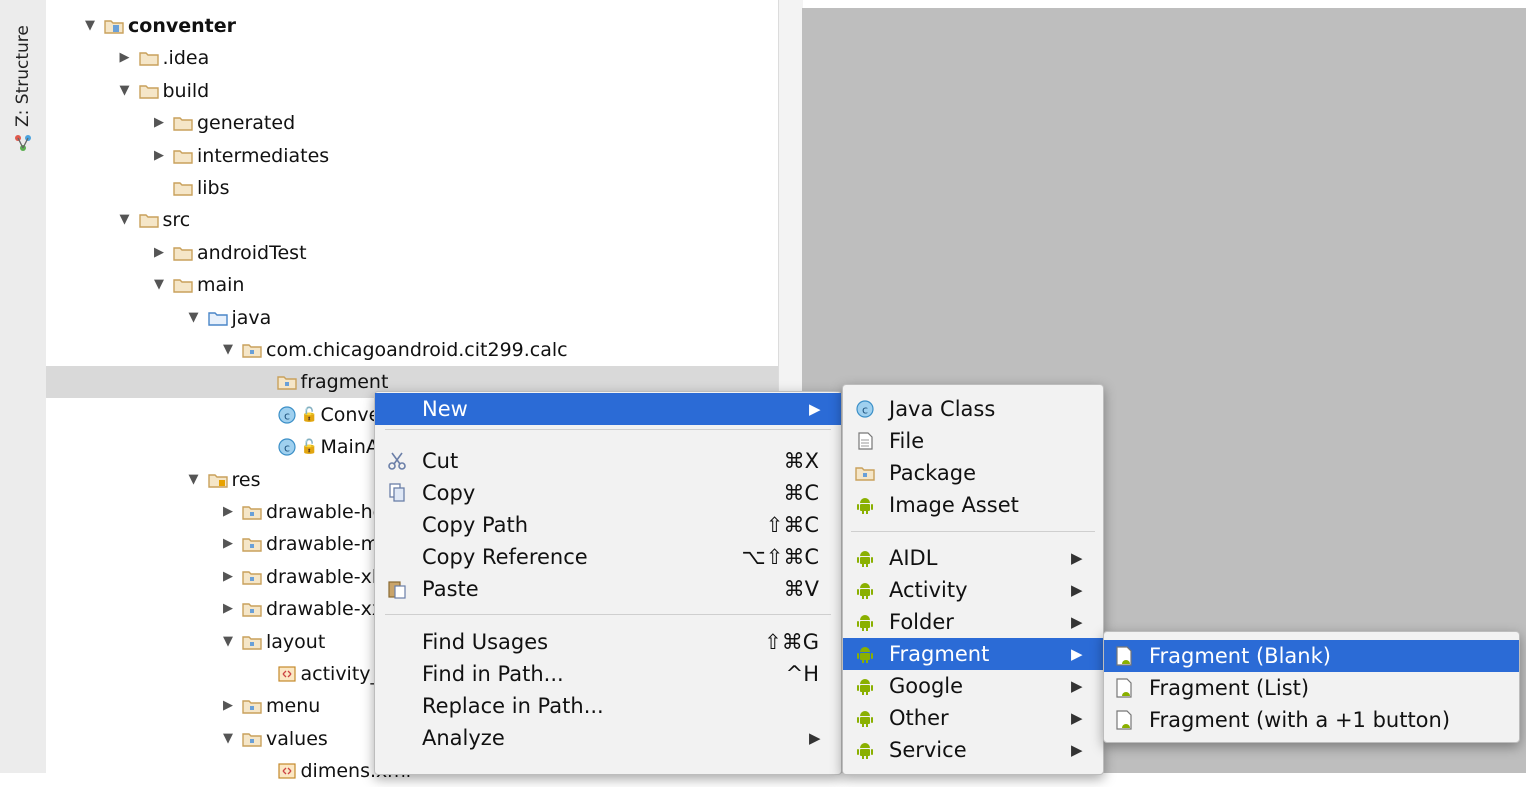  I want to click on copy-icon, so click(397, 492).